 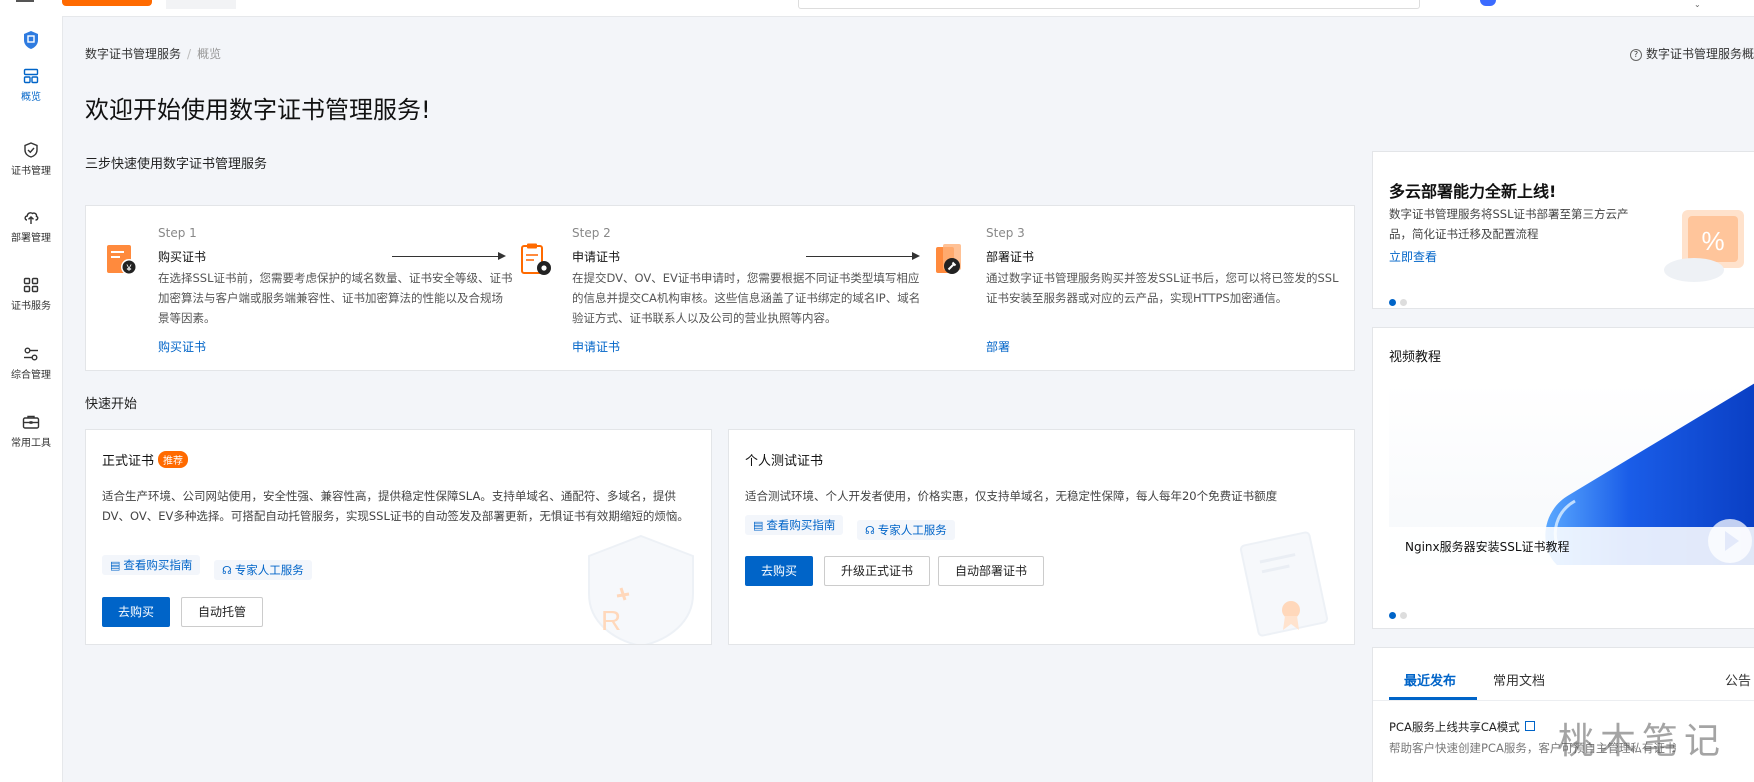 What do you see at coordinates (31, 285) in the screenshot?
I see `grid-icon` at bounding box center [31, 285].